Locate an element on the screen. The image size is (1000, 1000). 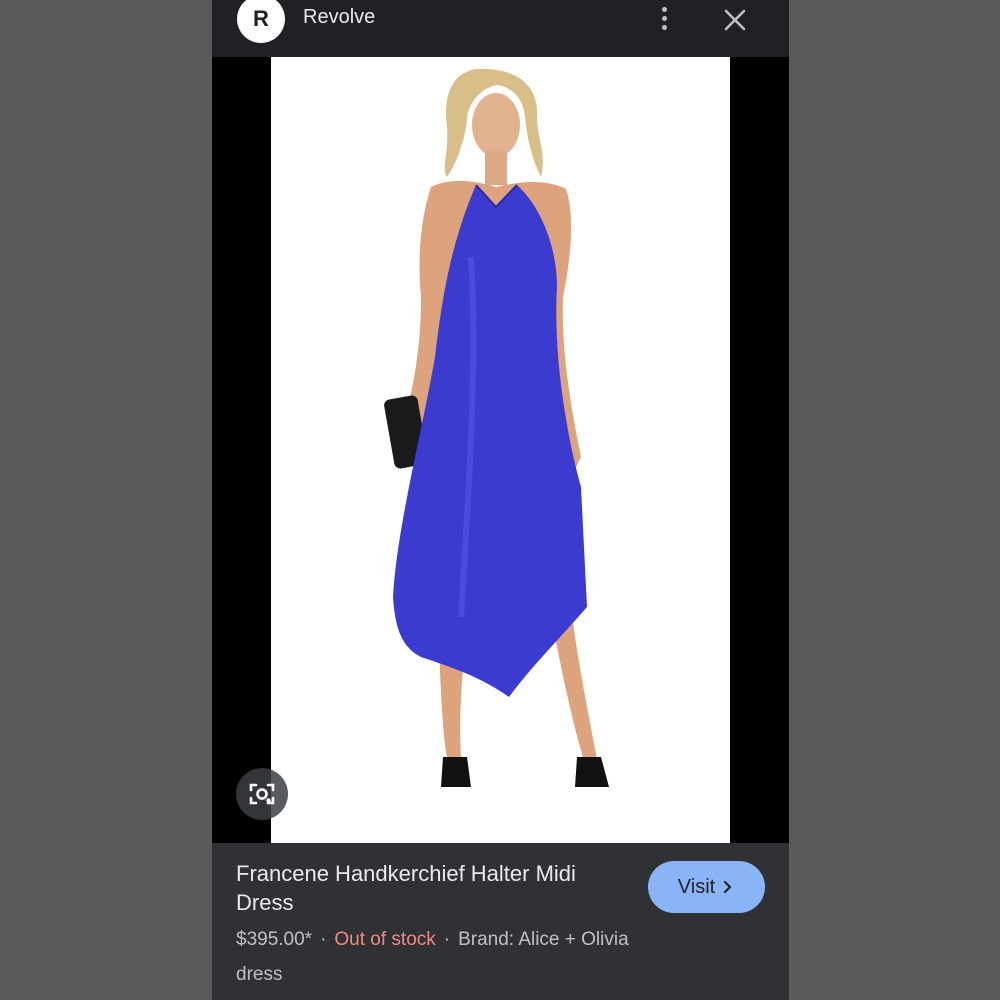
more-vert-icon is located at coordinates (665, 19).